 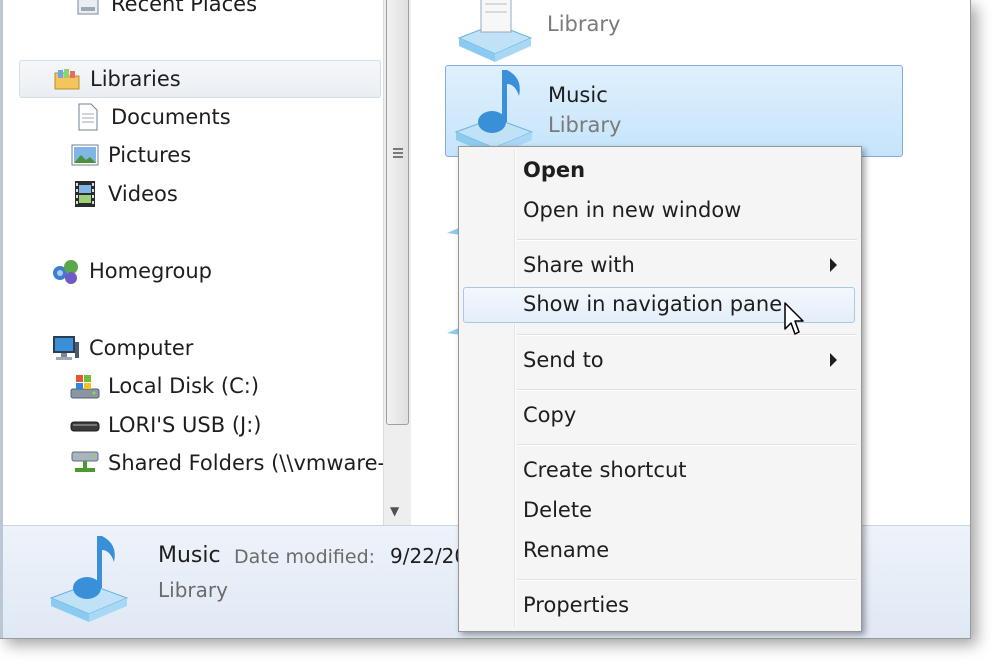 What do you see at coordinates (674, 111) in the screenshot?
I see `library-tile-music: Music Library` at bounding box center [674, 111].